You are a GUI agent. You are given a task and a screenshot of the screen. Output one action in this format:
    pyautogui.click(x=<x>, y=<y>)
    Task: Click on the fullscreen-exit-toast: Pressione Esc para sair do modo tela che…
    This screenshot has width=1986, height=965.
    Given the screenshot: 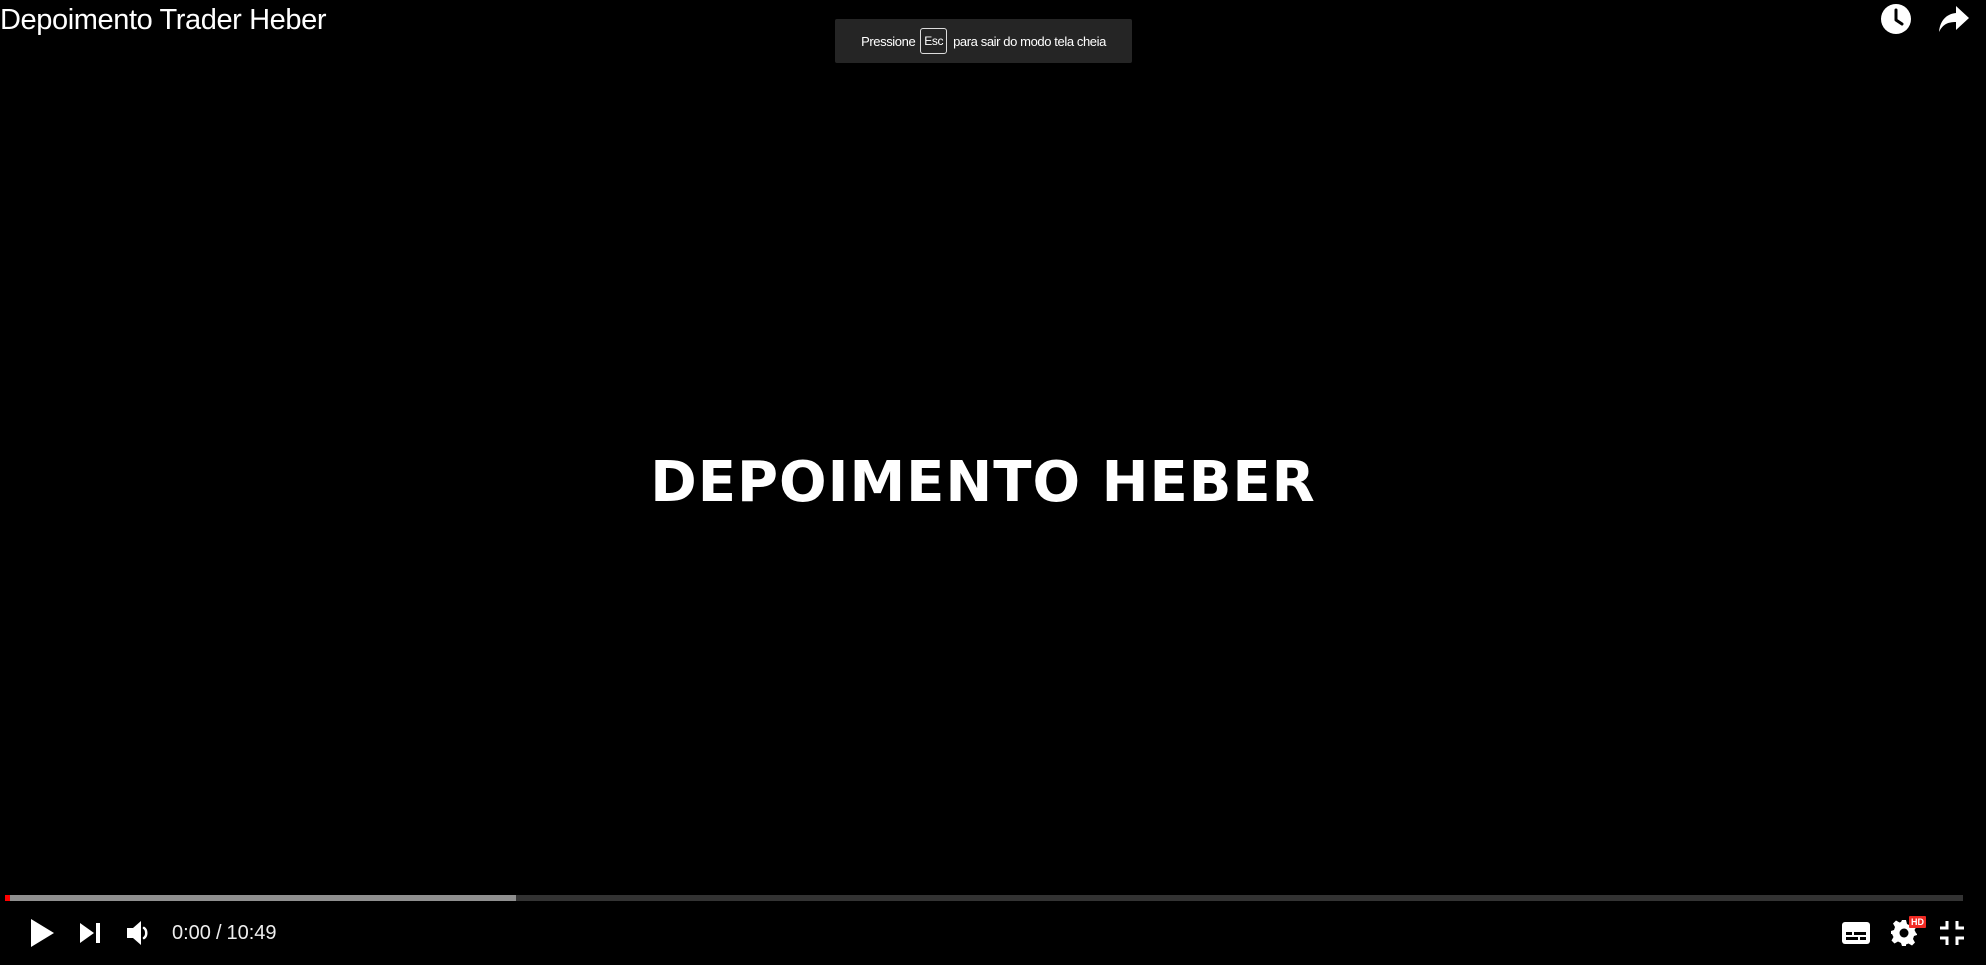 What is the action you would take?
    pyautogui.click(x=983, y=41)
    